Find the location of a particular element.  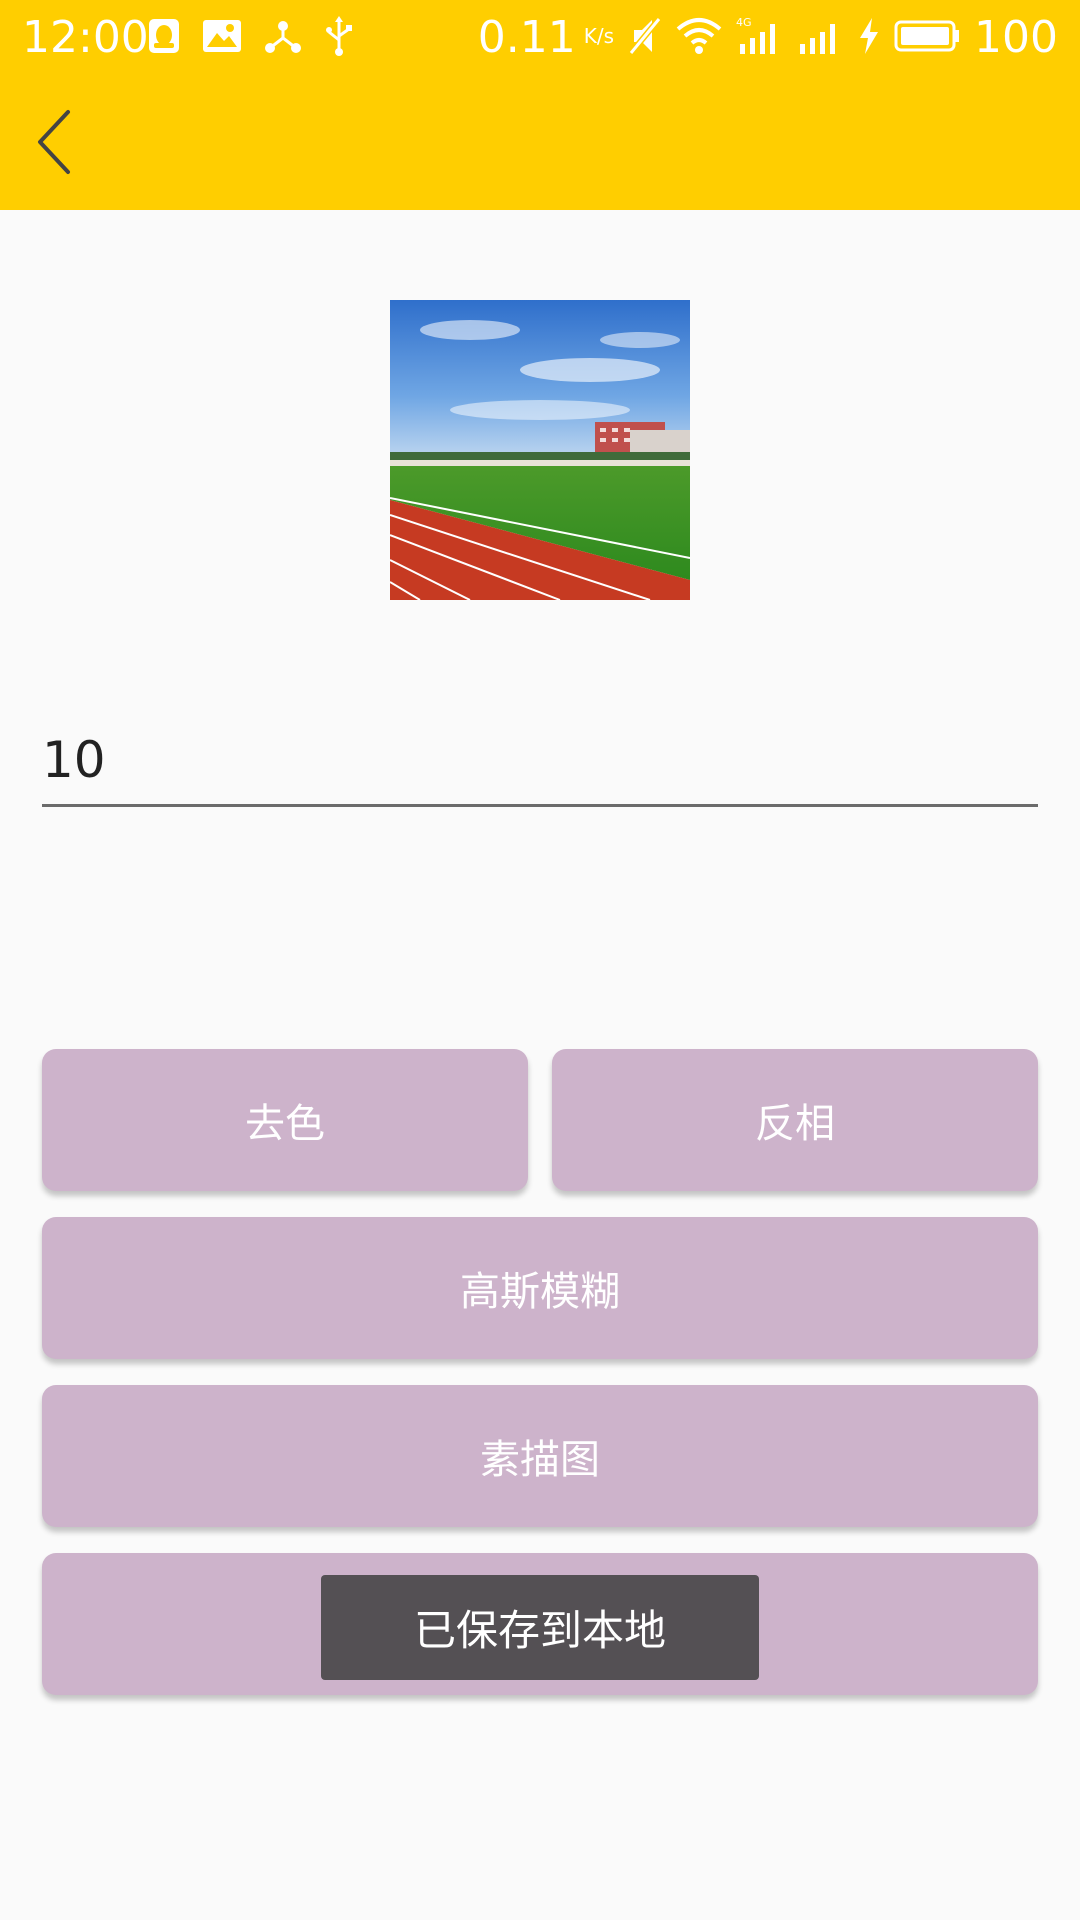

preview-image is located at coordinates (540, 450).